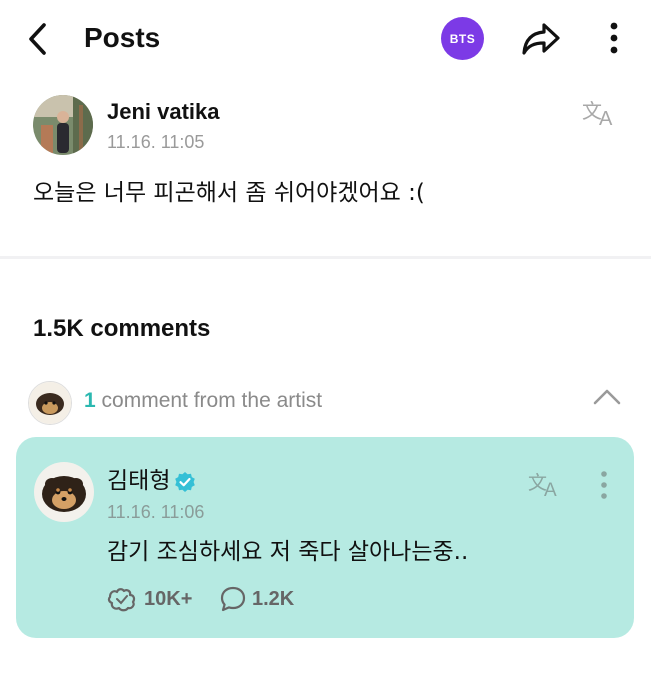  What do you see at coordinates (122, 37) in the screenshot?
I see `page-title: Posts` at bounding box center [122, 37].